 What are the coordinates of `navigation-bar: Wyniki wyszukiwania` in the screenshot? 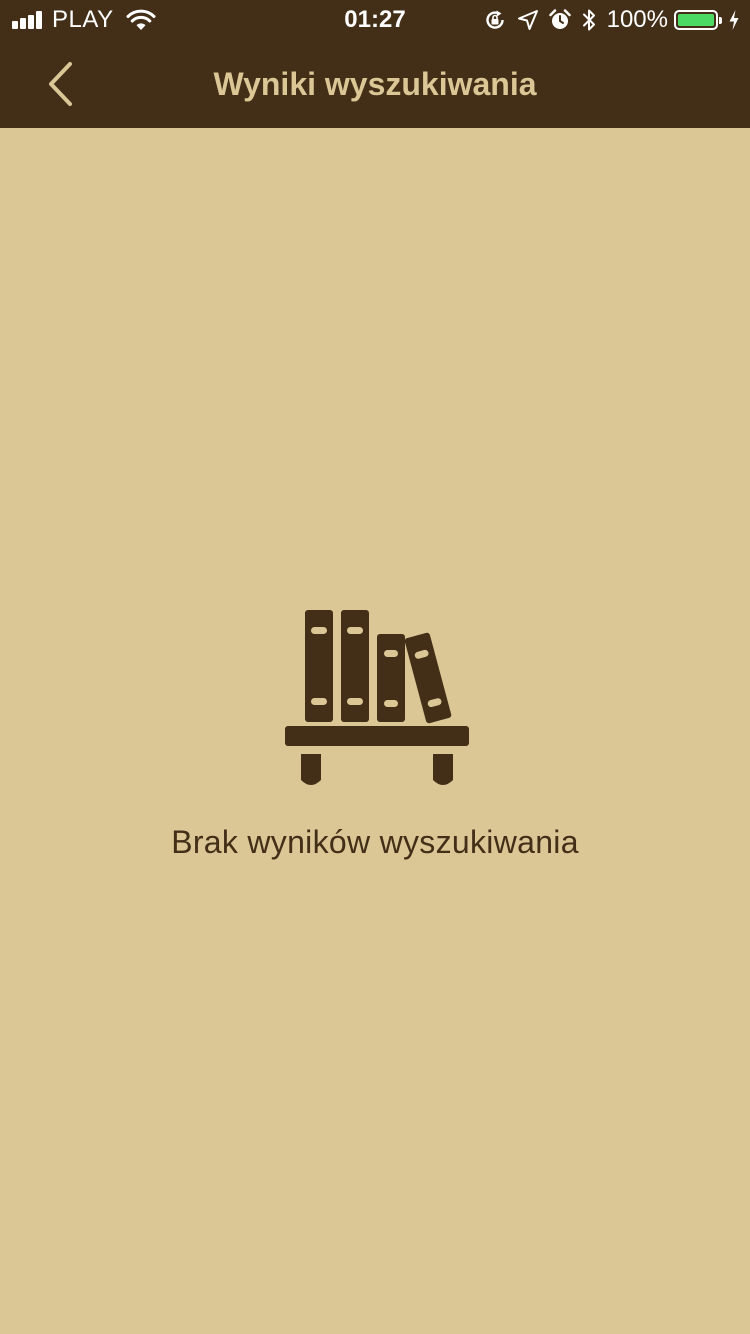 It's located at (375, 84).